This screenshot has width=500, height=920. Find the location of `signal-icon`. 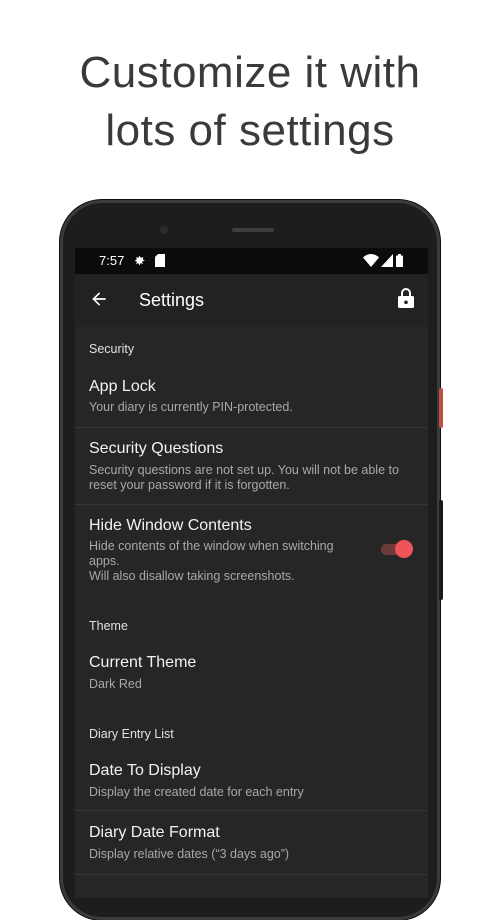

signal-icon is located at coordinates (387, 260).